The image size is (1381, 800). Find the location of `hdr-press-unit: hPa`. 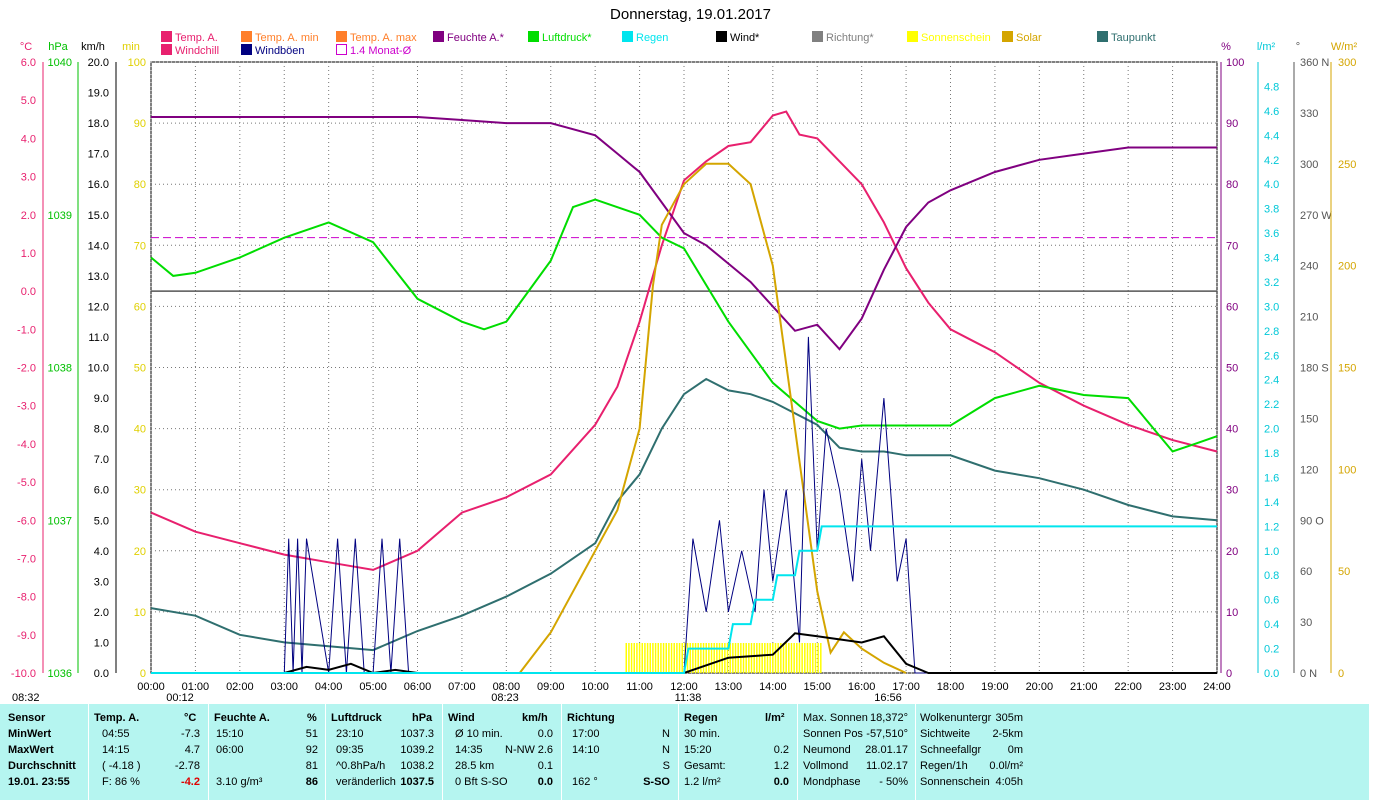

hdr-press-unit: hPa is located at coordinates (422, 718).